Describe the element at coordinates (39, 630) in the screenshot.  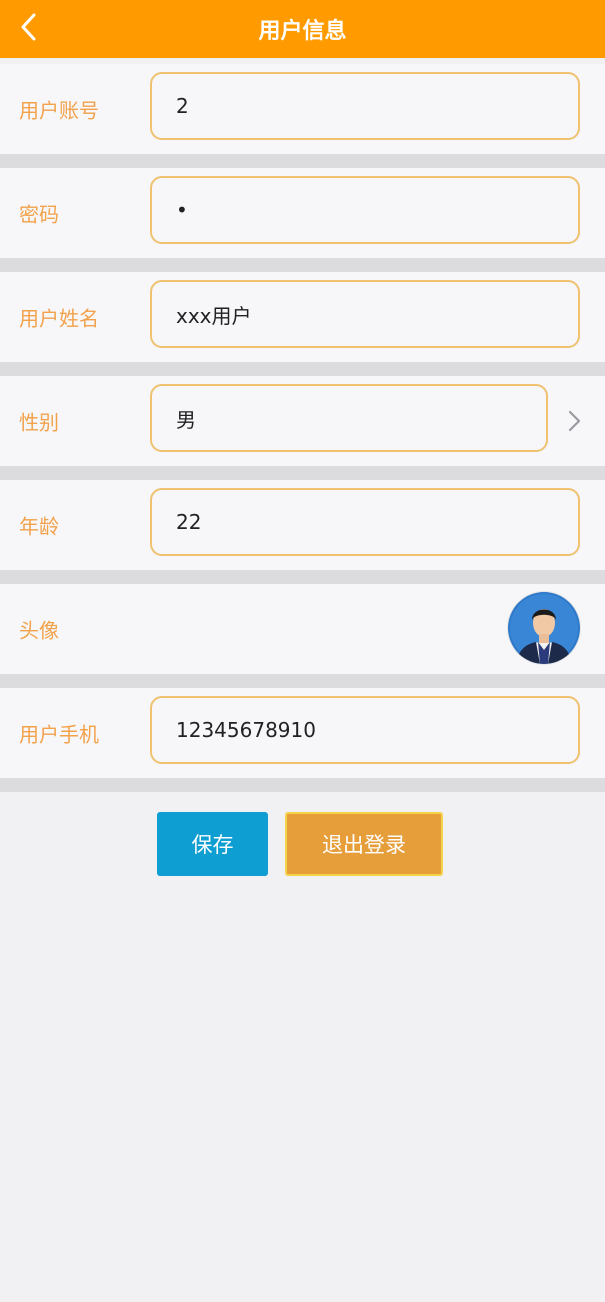
I see `avatar-label: 头像` at that location.